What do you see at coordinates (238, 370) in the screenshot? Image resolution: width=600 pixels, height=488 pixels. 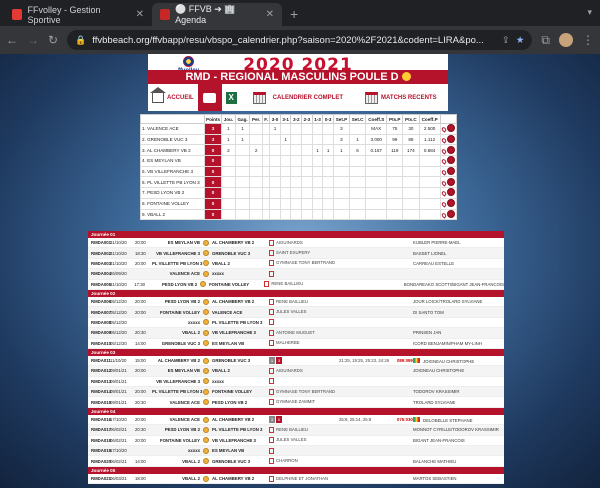 I see `away-team: VBALL 2` at bounding box center [238, 370].